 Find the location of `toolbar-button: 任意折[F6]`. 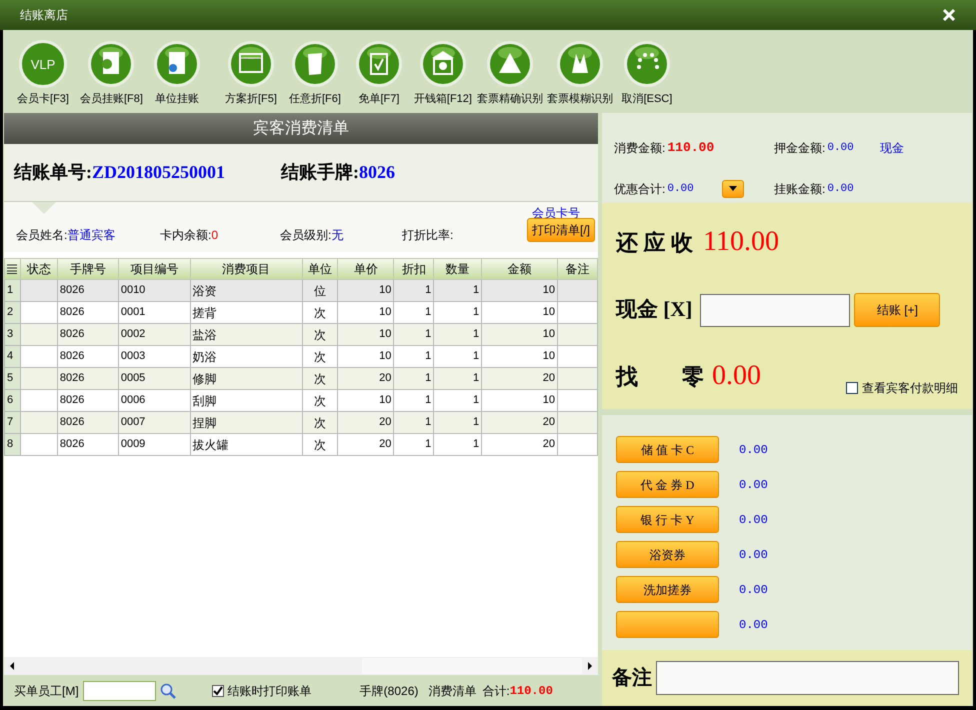

toolbar-button: 任意折[F6] is located at coordinates (314, 69).